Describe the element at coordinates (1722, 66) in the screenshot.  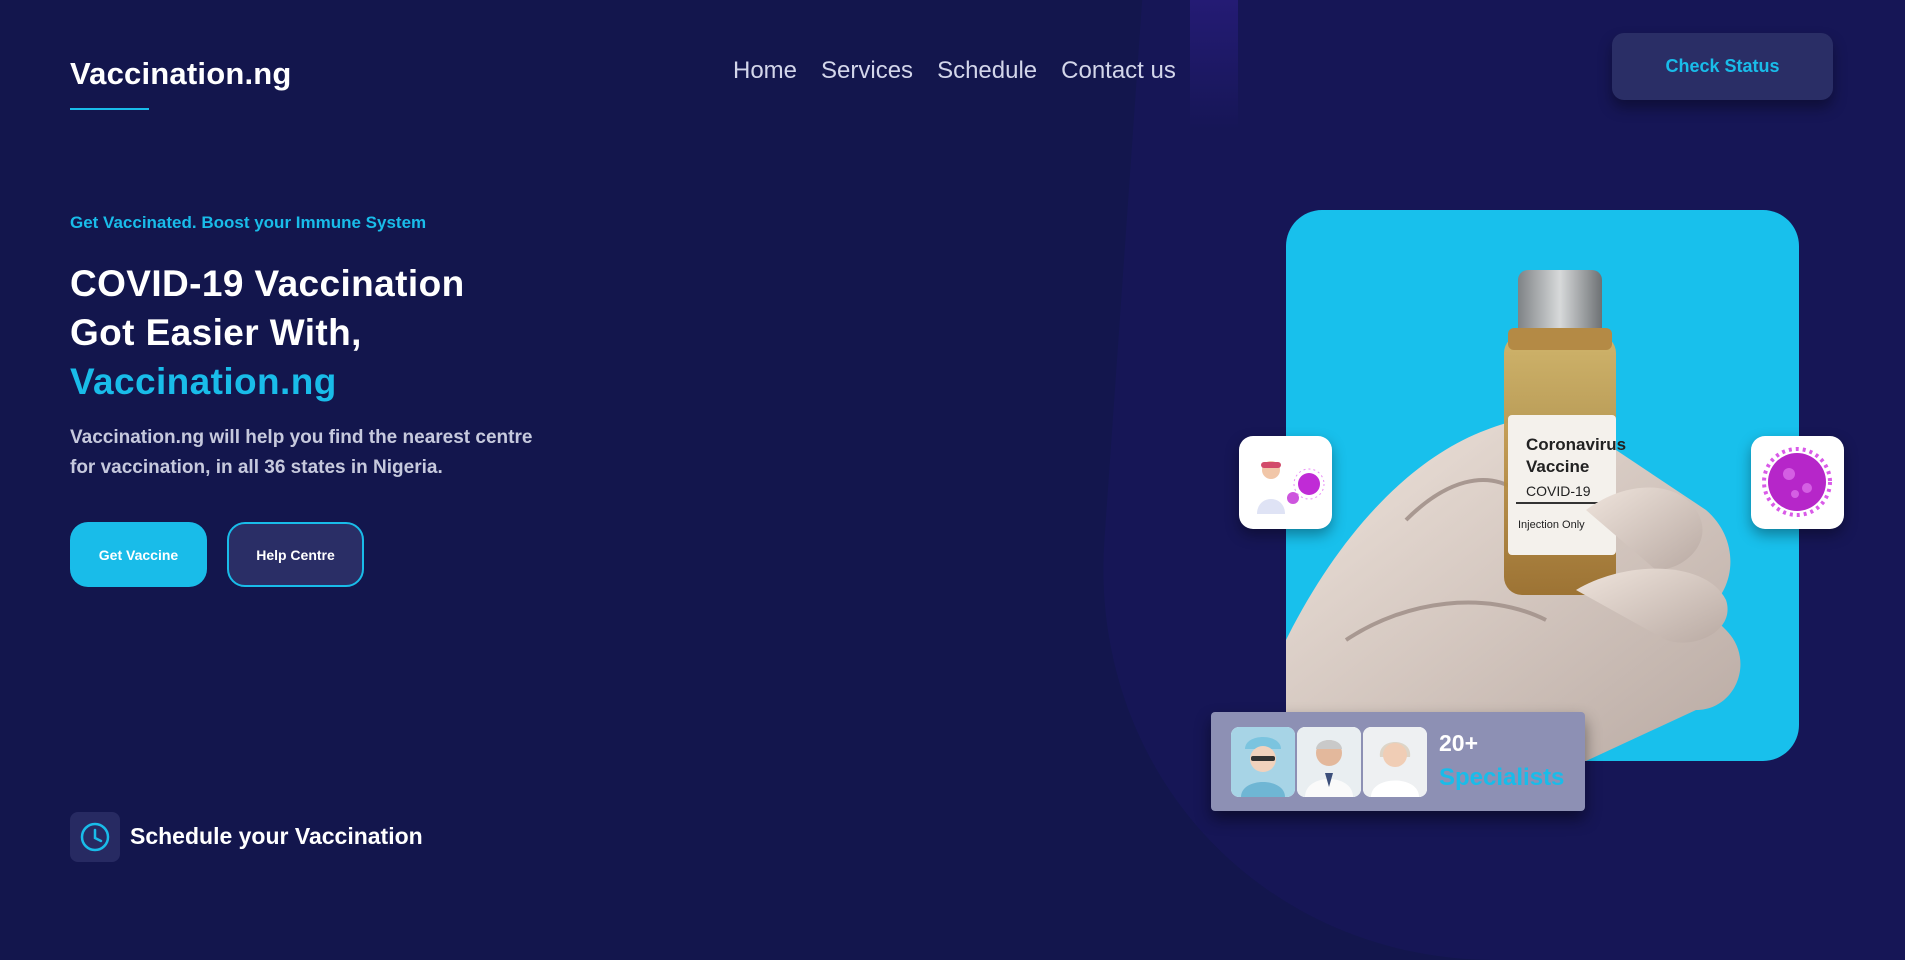
I see `check-status-button: Check Status` at that location.